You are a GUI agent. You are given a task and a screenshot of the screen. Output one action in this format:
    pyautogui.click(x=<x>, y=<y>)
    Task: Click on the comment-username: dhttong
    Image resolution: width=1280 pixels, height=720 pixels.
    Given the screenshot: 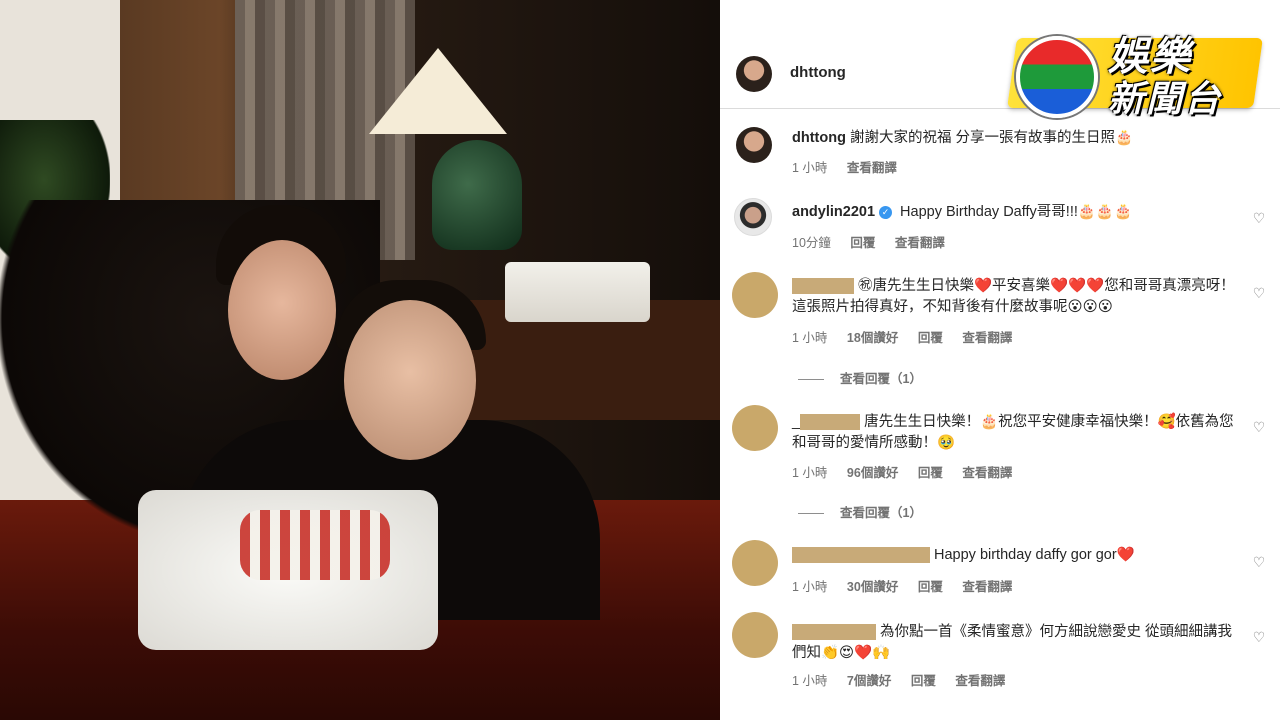 What is the action you would take?
    pyautogui.click(x=819, y=138)
    